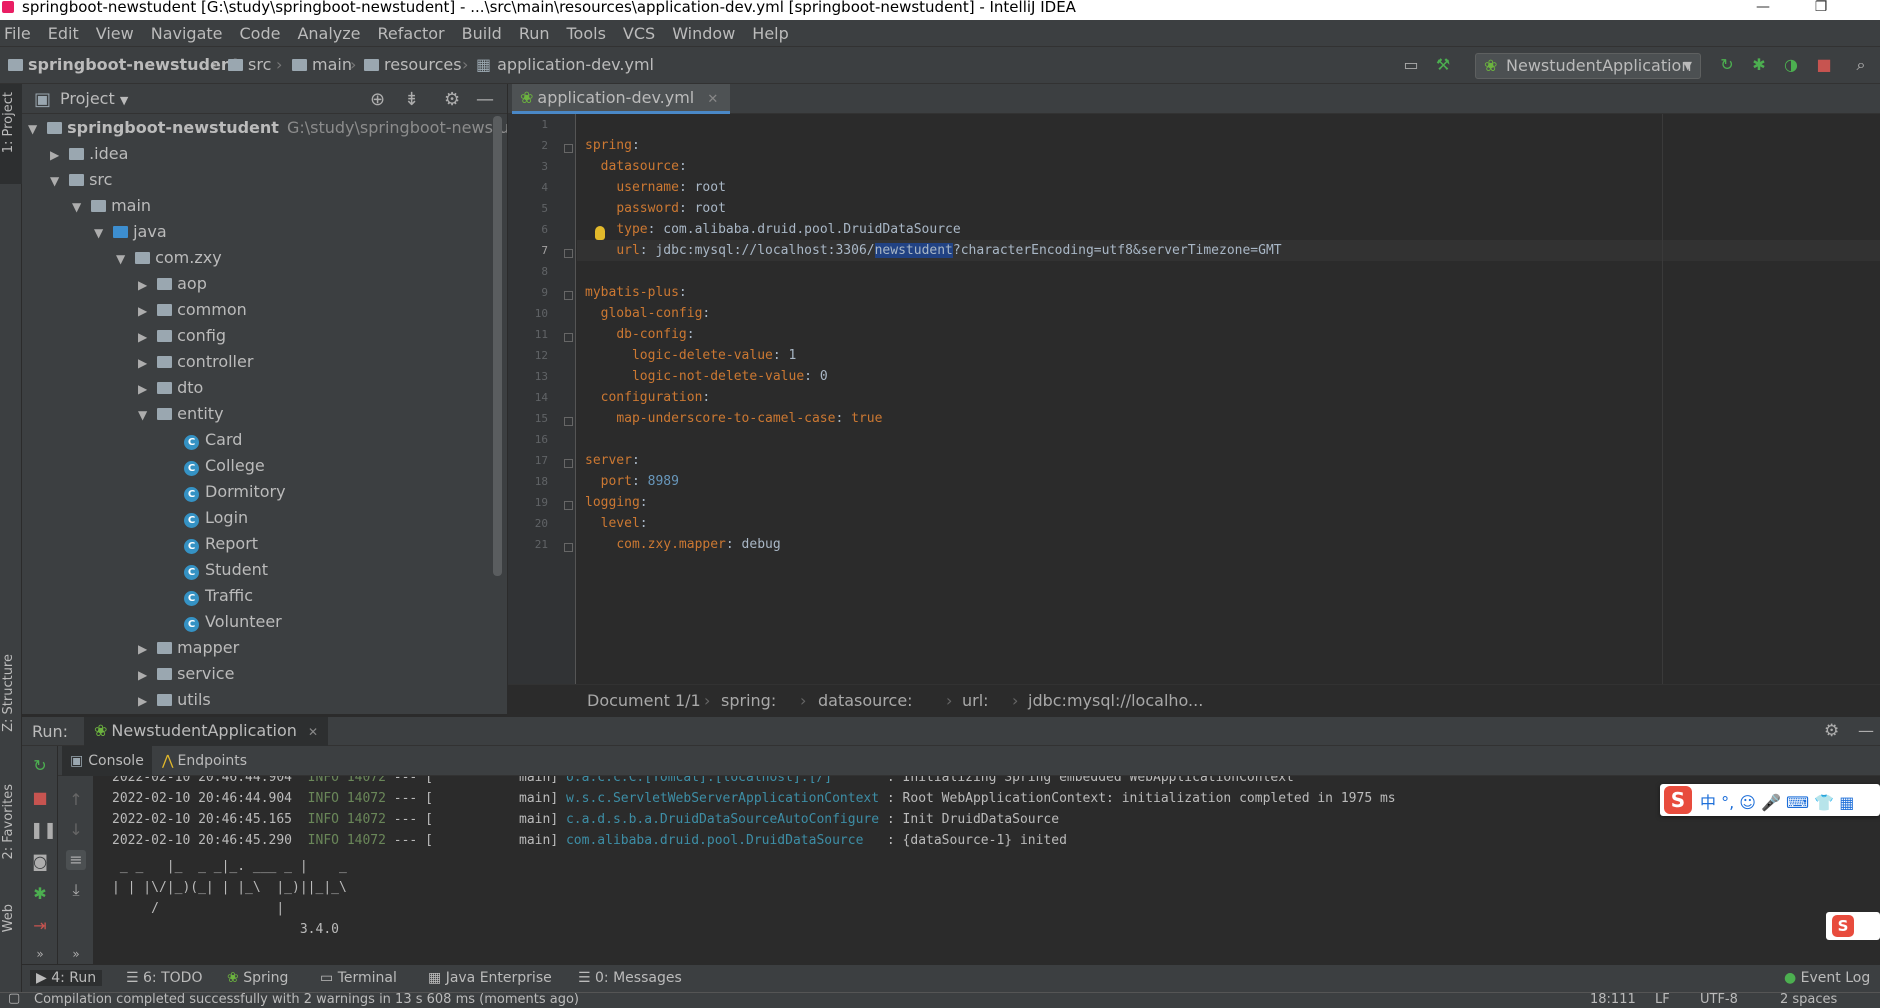  Describe the element at coordinates (76, 860) in the screenshot. I see `soft-wrap-icon: ≡` at that location.